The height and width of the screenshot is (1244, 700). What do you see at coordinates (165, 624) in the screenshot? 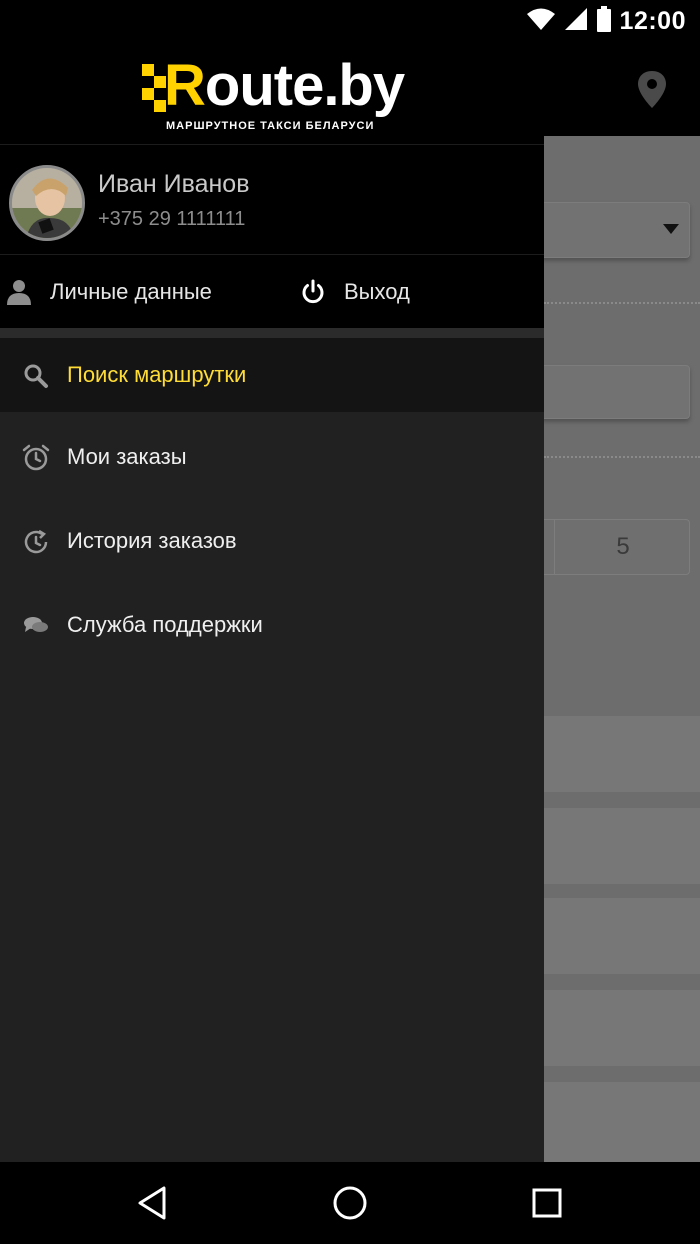
I see `menu-item-label: Служба поддержки` at bounding box center [165, 624].